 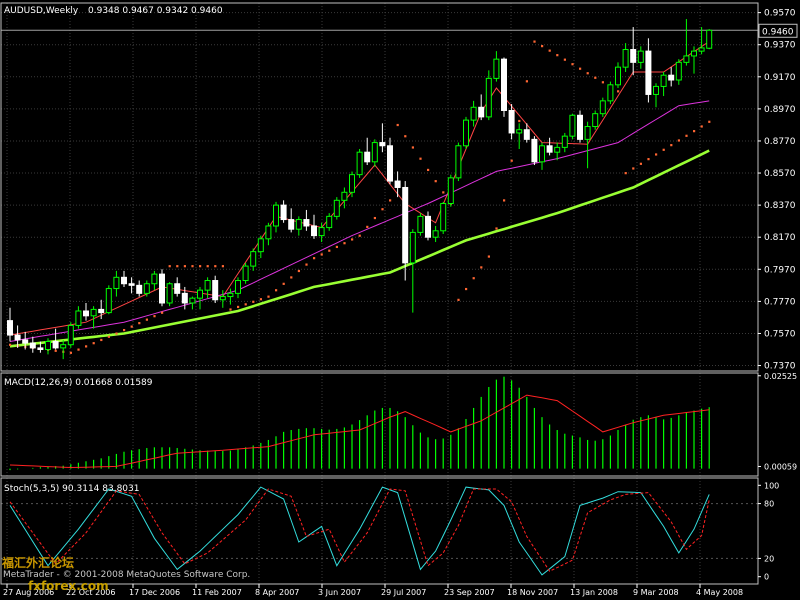 I want to click on y-tick-label: 0.9570, so click(x=780, y=14).